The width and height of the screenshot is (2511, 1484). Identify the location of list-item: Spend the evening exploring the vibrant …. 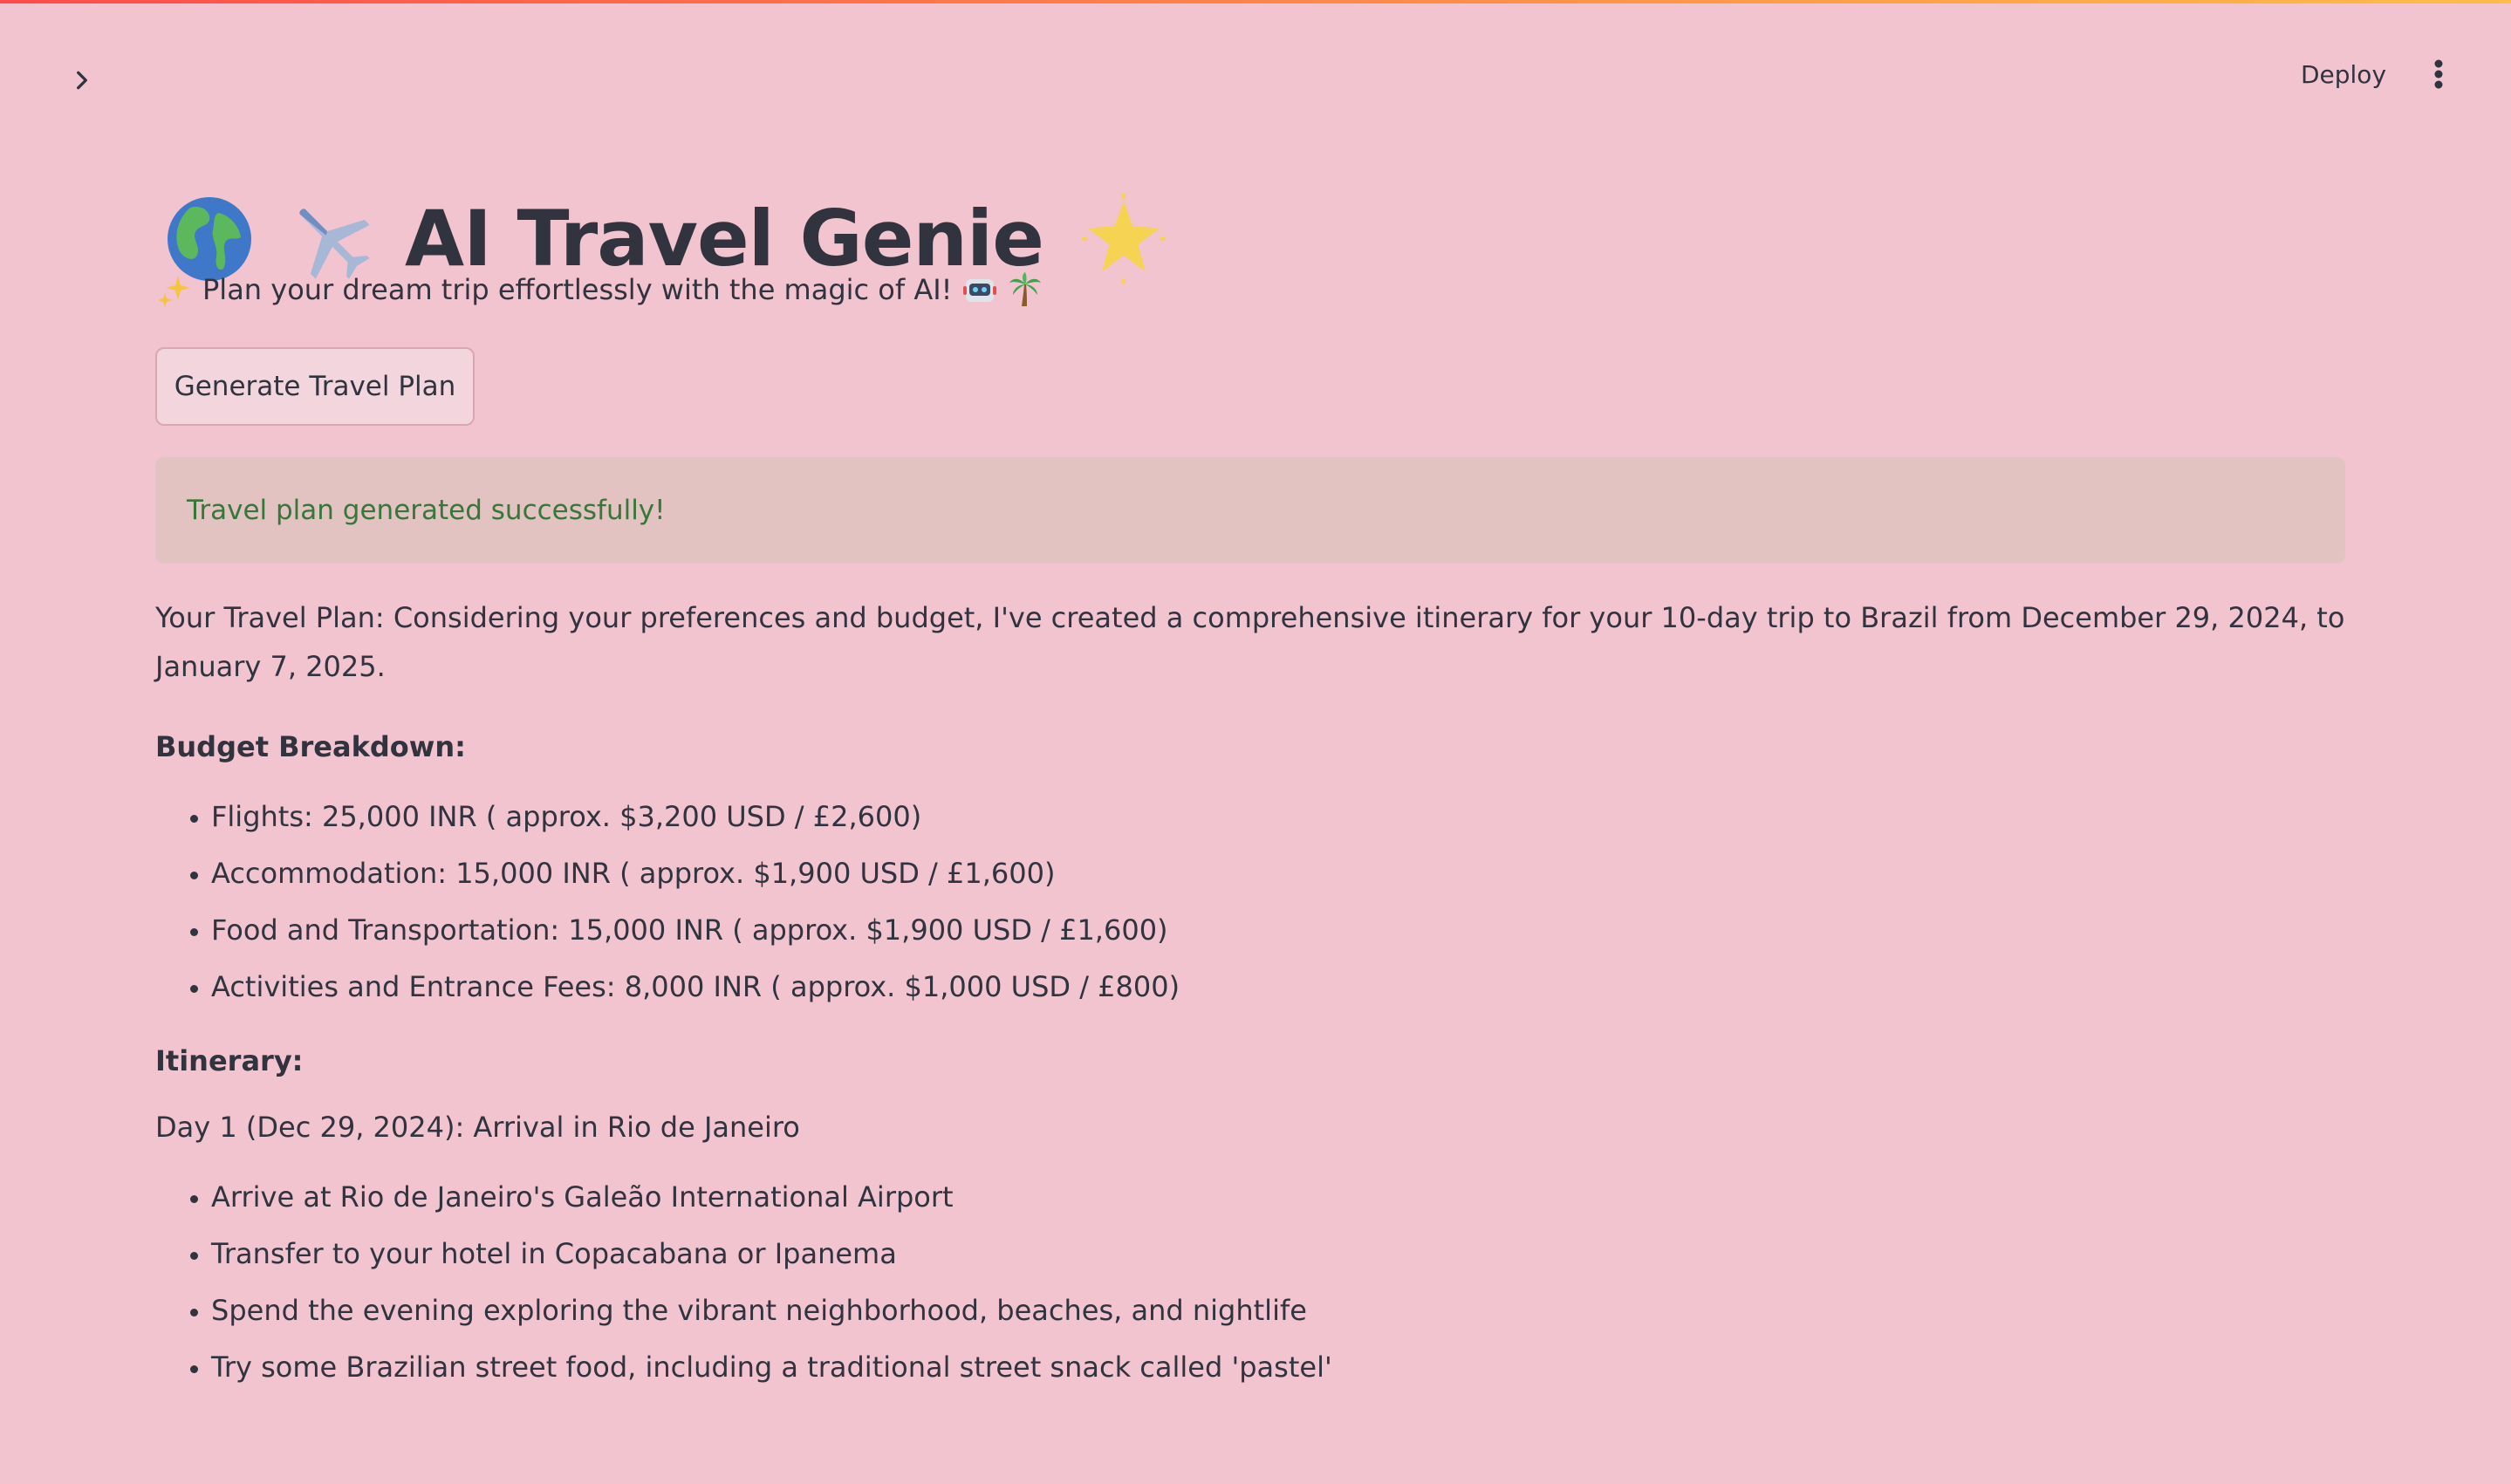
(1282, 1310).